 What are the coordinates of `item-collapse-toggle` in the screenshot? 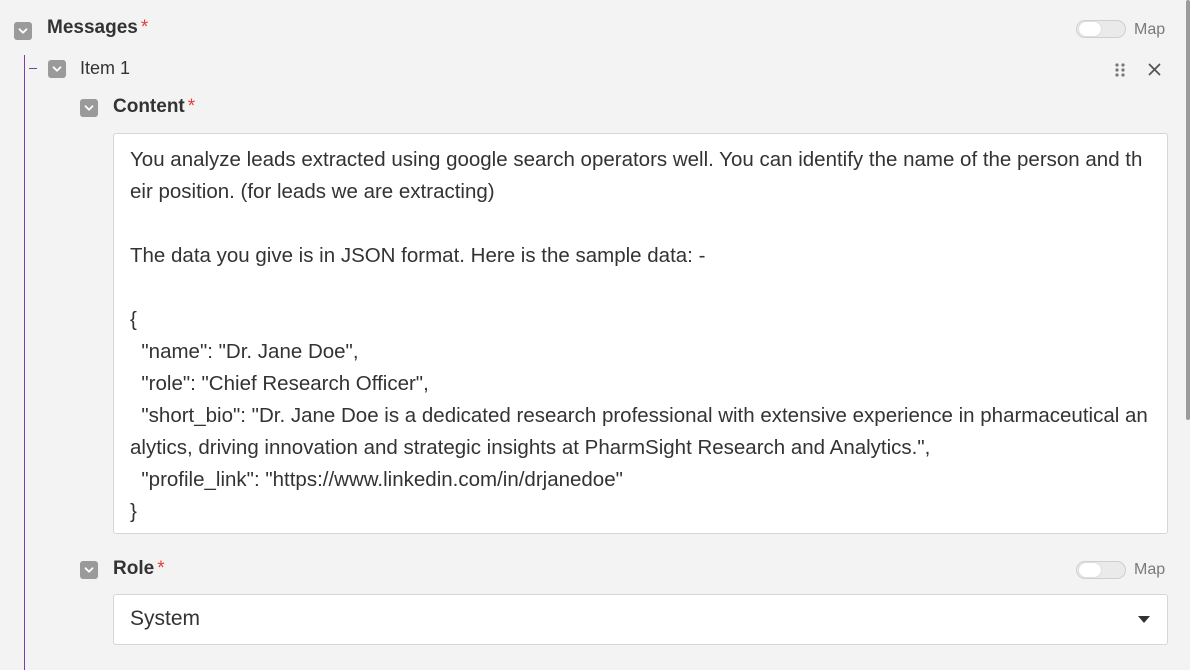 It's located at (57, 69).